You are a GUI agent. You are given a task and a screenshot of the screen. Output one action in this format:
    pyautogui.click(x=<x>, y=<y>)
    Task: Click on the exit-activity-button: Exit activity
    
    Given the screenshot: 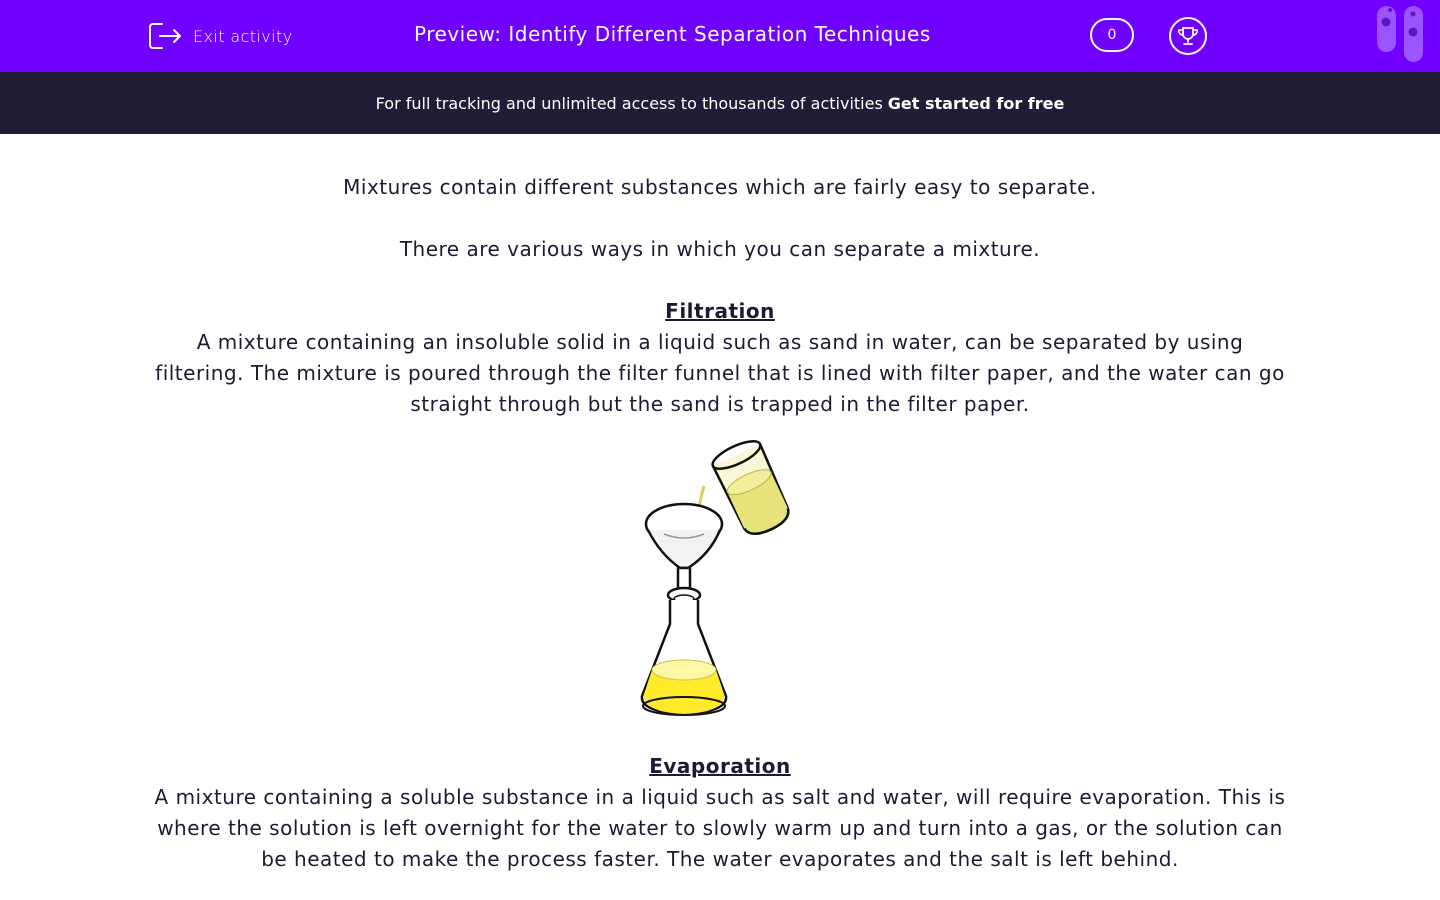 What is the action you would take?
    pyautogui.click(x=221, y=36)
    